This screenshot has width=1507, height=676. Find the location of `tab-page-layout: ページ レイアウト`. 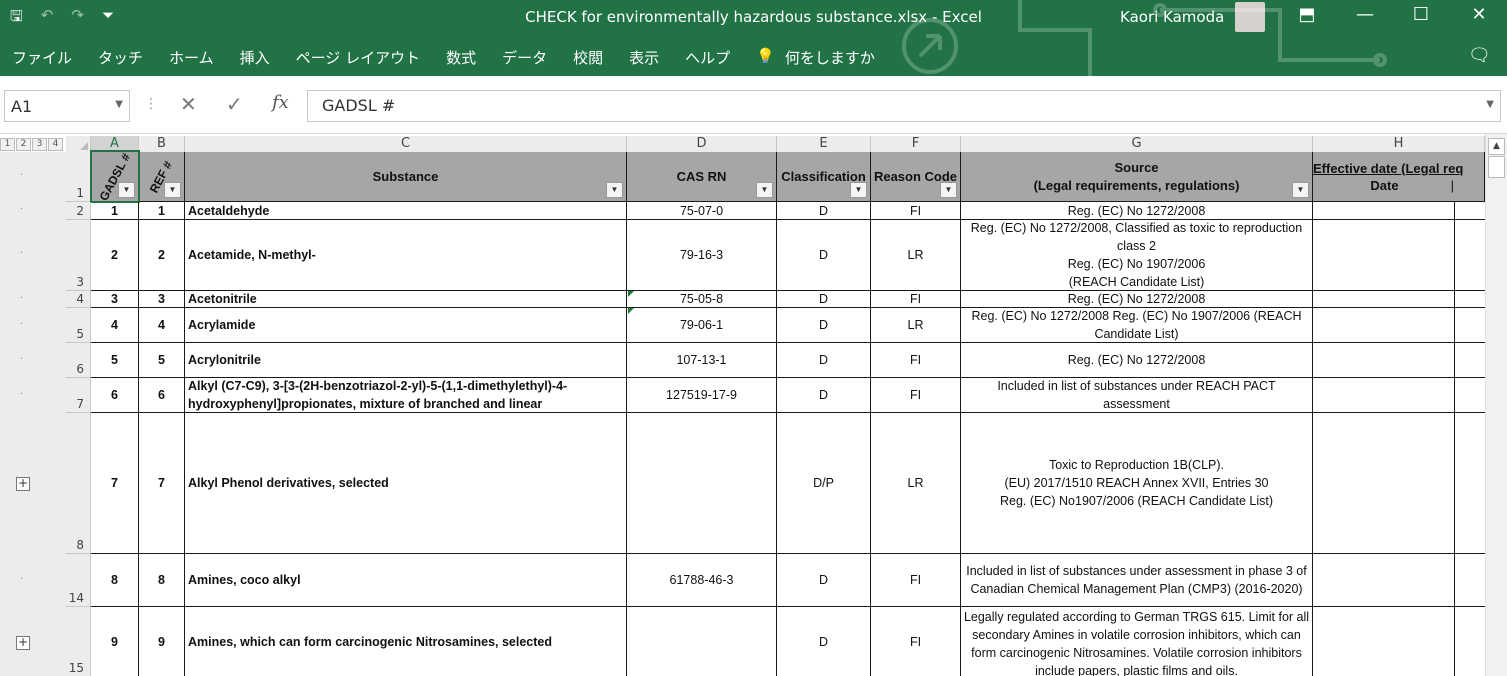

tab-page-layout: ページ レイアウト is located at coordinates (358, 57).